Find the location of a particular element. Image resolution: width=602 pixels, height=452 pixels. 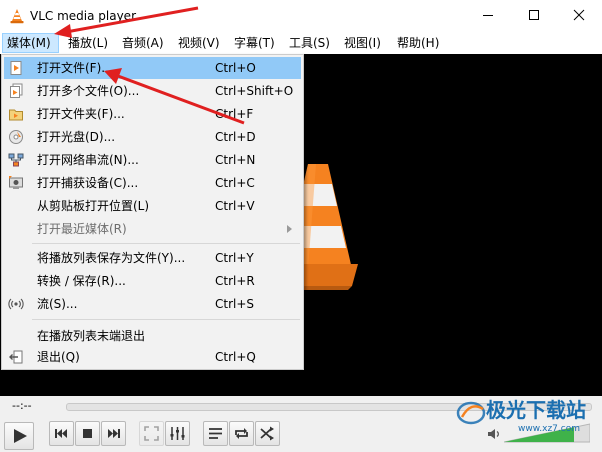

minimize-icon is located at coordinates (488, 15).